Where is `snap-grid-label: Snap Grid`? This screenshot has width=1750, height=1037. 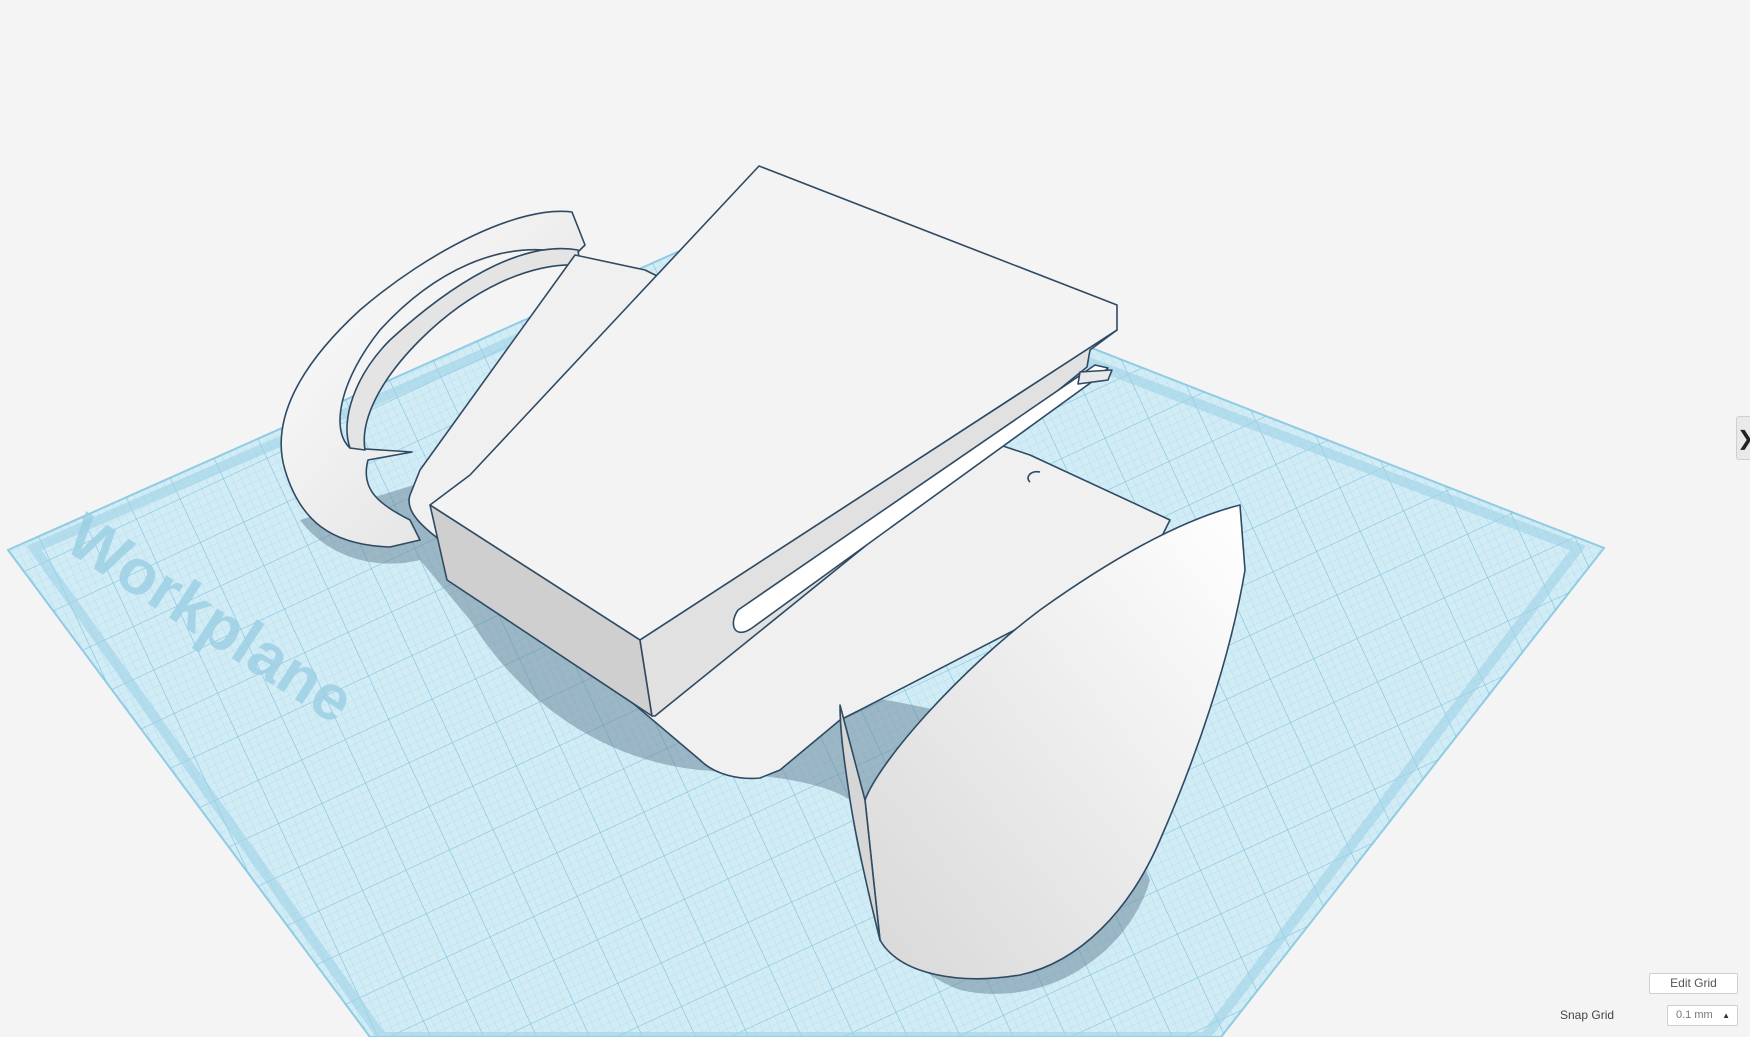
snap-grid-label: Snap Grid is located at coordinates (1587, 1015).